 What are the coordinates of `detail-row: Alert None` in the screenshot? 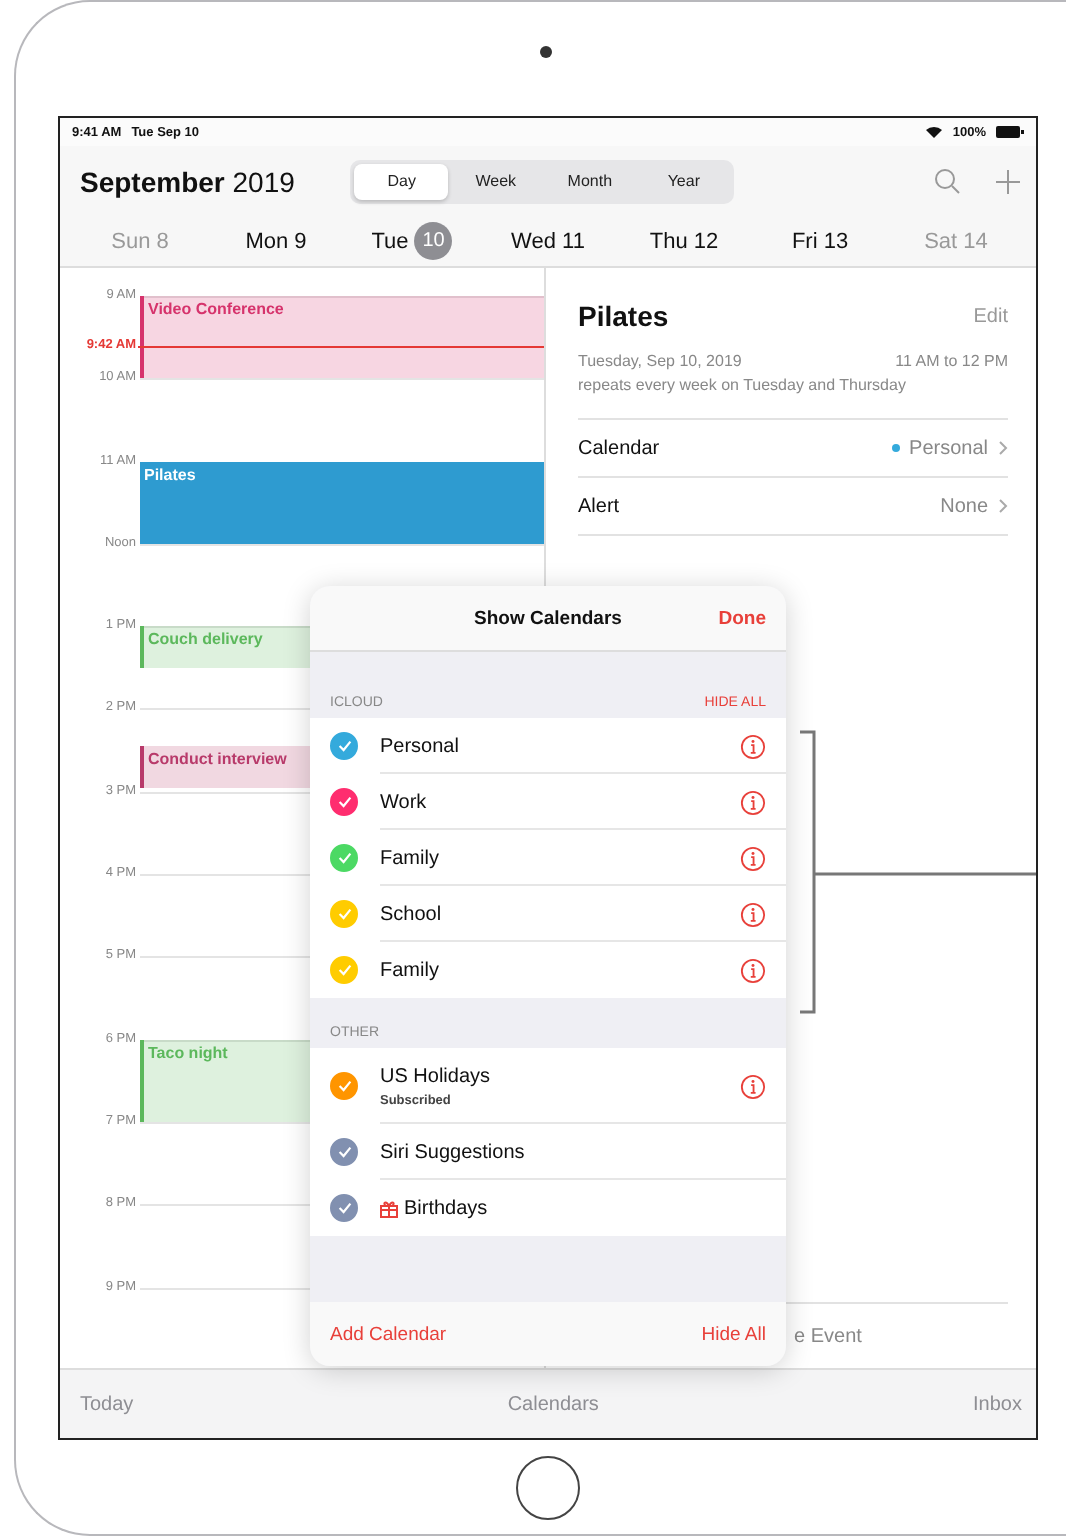 It's located at (793, 506).